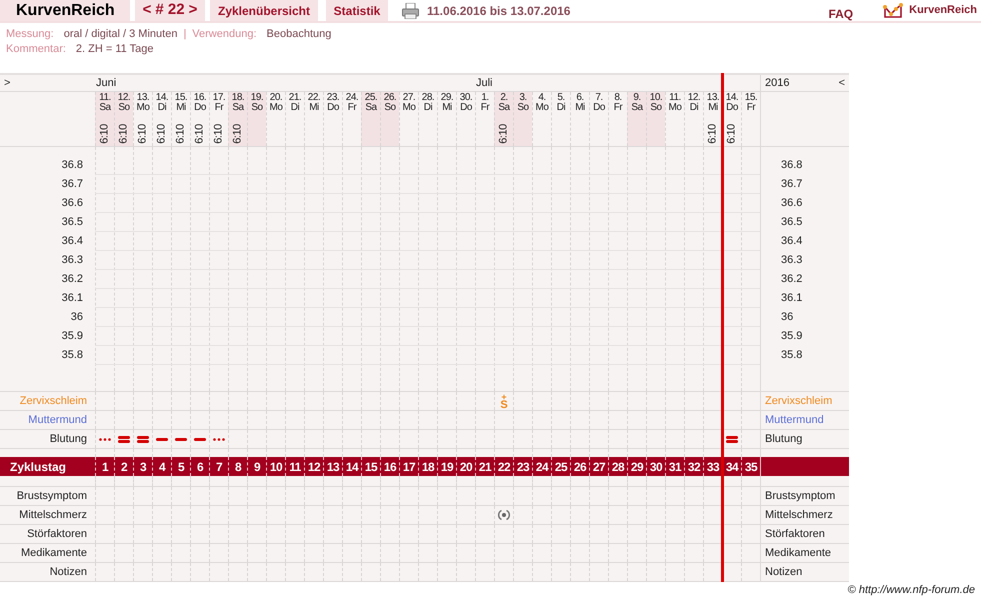 Image resolution: width=981 pixels, height=602 pixels. Describe the element at coordinates (485, 98) in the screenshot. I see `day-number: 1.` at that location.